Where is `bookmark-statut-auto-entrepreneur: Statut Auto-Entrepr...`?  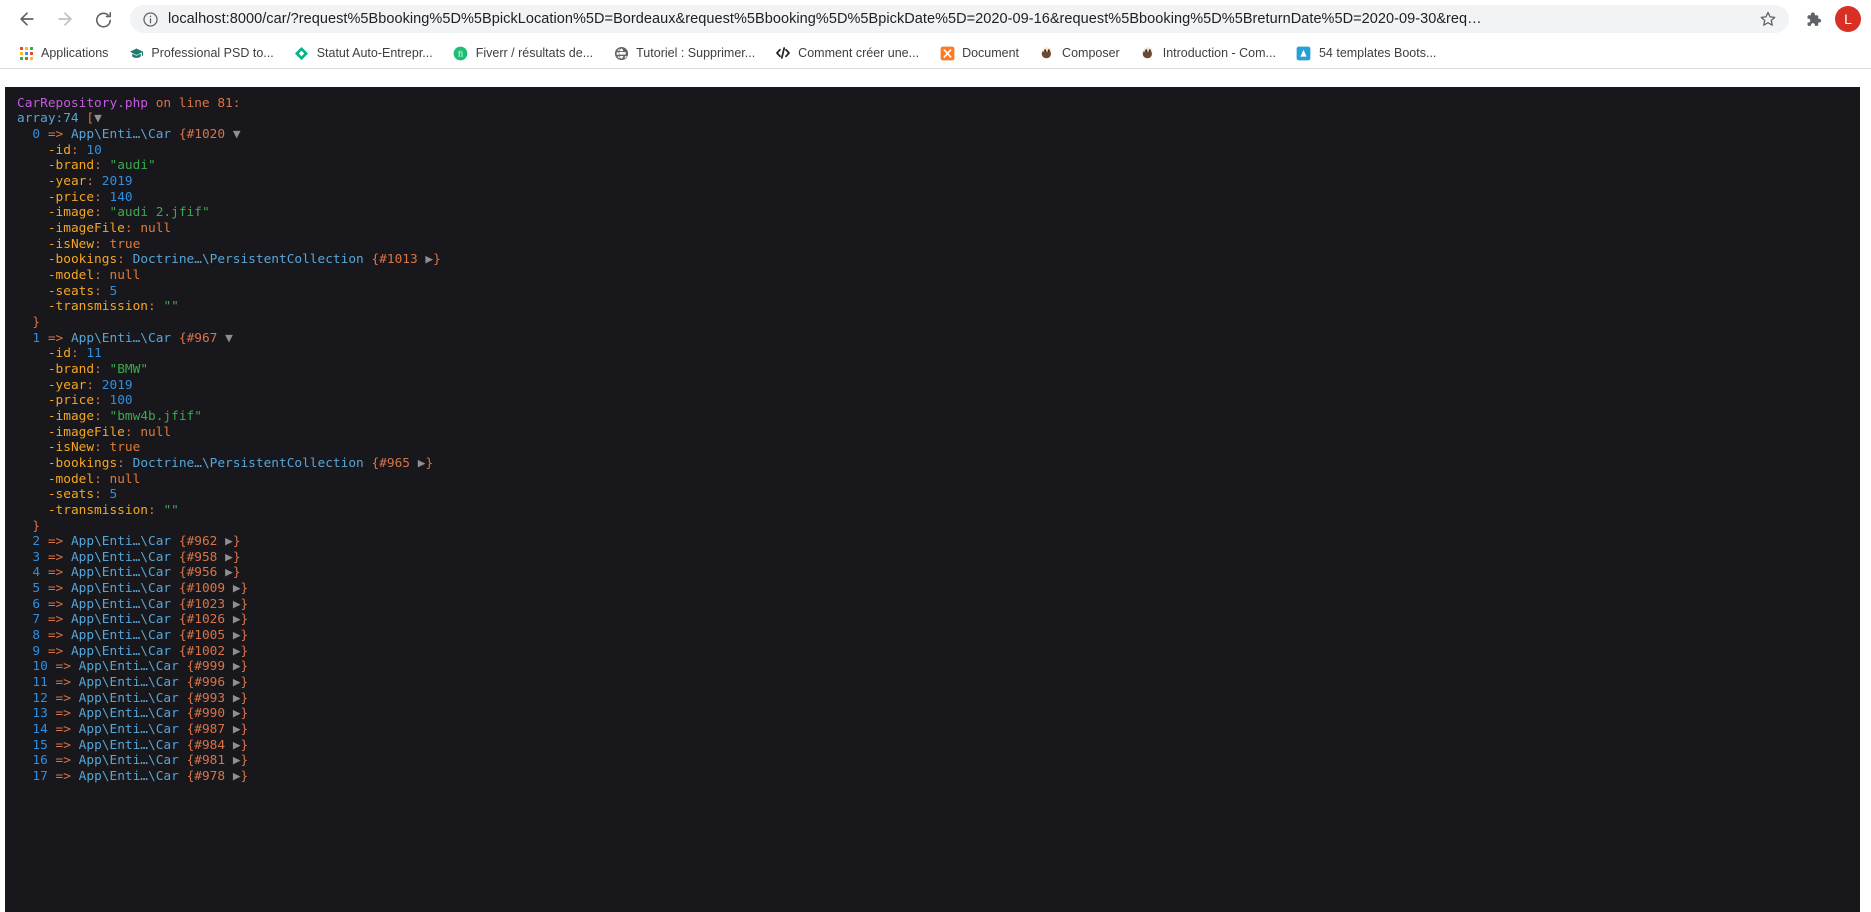 bookmark-statut-auto-entrepreneur: Statut Auto-Entrepr... is located at coordinates (363, 53).